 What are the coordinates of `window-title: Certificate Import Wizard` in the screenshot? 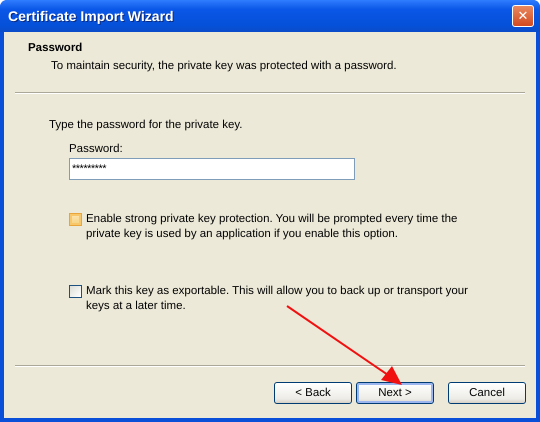 It's located at (91, 16).